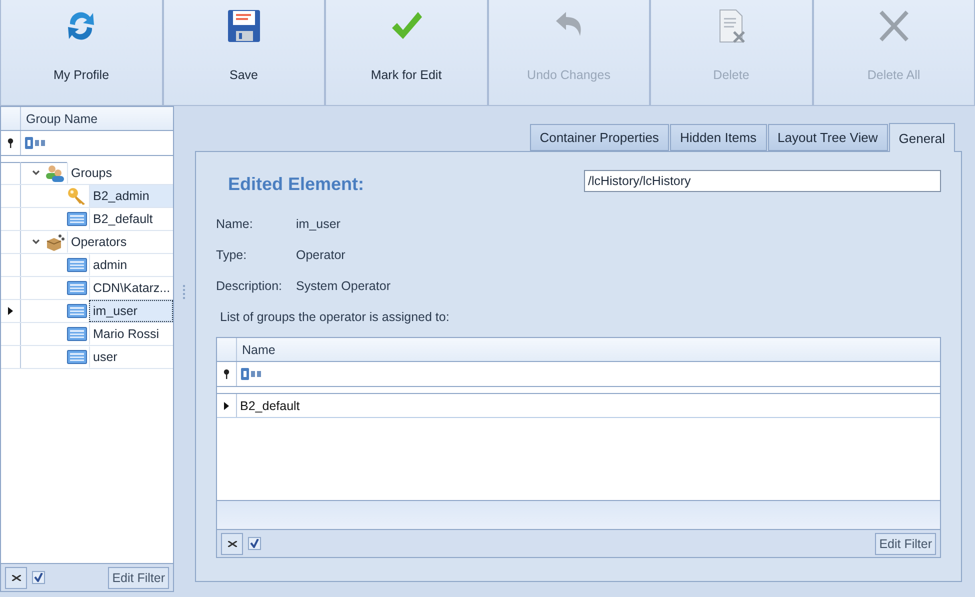  Describe the element at coordinates (120, 173) in the screenshot. I see `tree-item: Groups` at that location.